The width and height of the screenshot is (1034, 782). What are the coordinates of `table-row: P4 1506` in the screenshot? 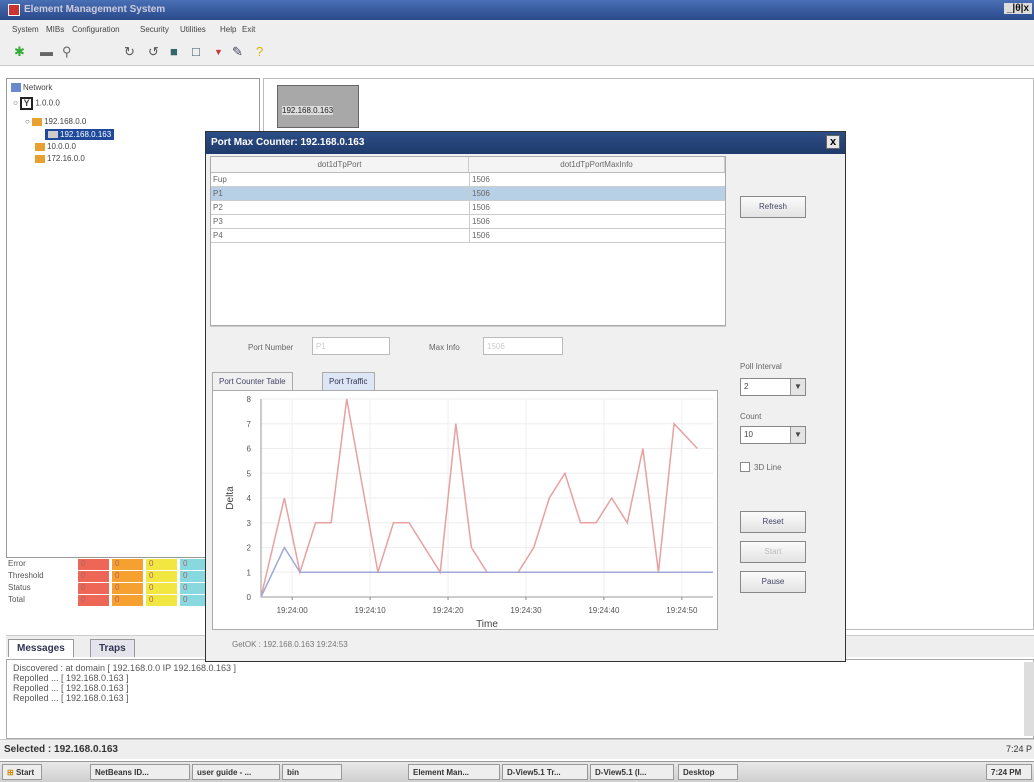 It's located at (468, 236).